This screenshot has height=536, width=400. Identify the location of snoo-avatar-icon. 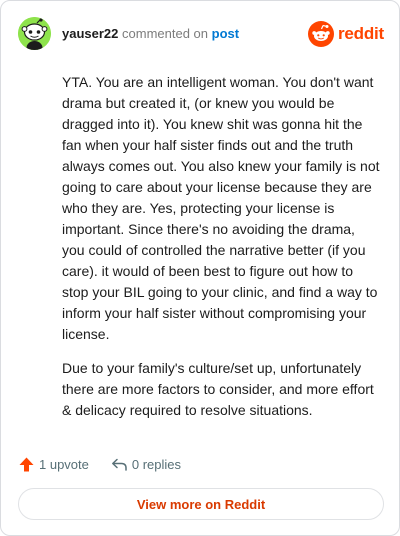
(34, 33).